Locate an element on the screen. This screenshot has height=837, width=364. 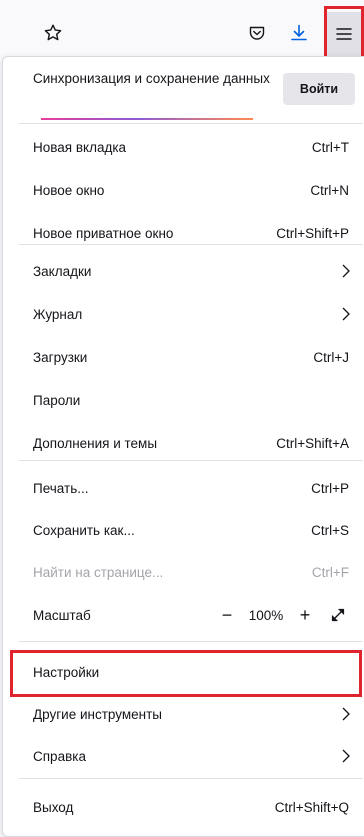
menu-item-new-tab: Новая вкладка Ctrl+T is located at coordinates (191, 147).